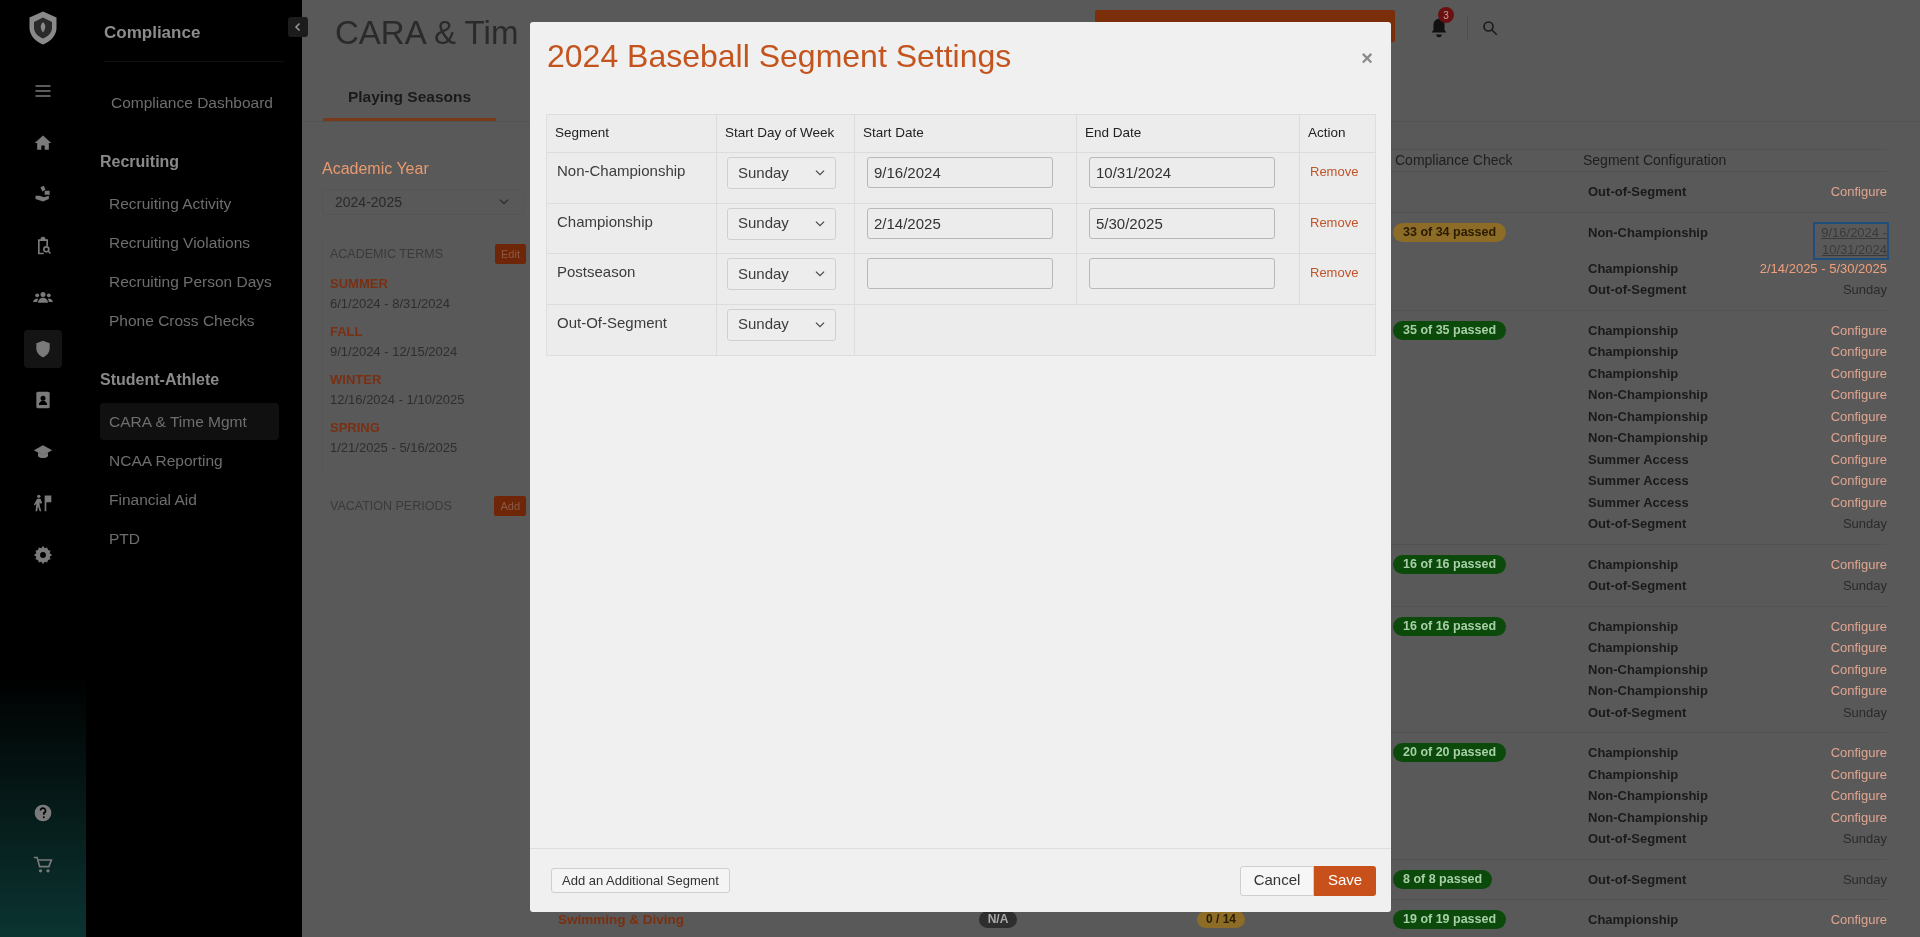 This screenshot has height=937, width=1920. Describe the element at coordinates (632, 279) in the screenshot. I see `segment-name: Postseason` at that location.